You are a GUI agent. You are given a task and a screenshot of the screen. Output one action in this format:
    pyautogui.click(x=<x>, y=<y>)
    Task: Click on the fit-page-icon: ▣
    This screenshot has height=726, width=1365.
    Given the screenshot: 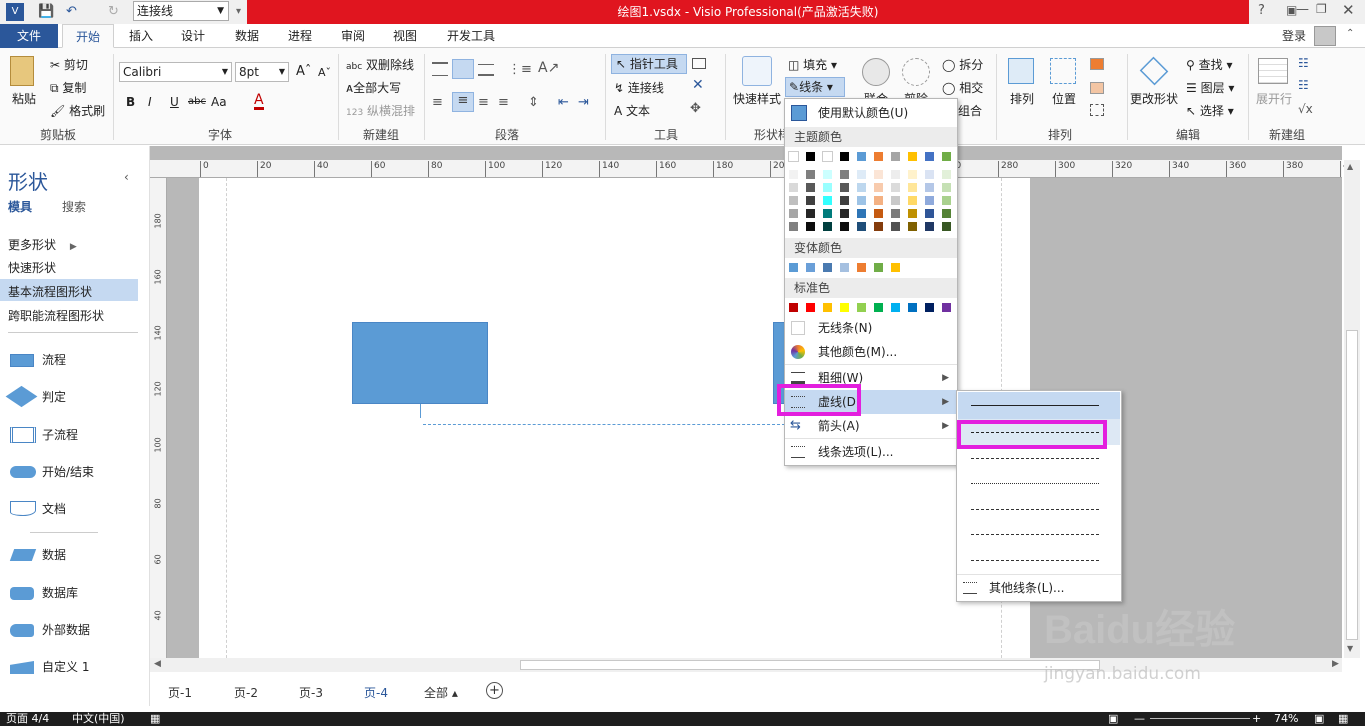 What is the action you would take?
    pyautogui.click(x=1113, y=719)
    